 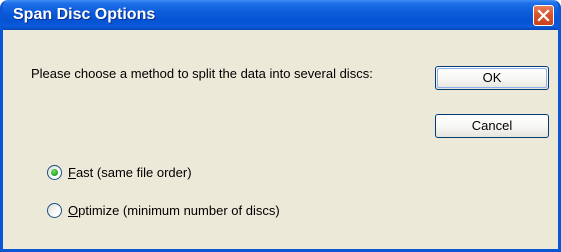 I want to click on accelerator-key: O, so click(x=73, y=210).